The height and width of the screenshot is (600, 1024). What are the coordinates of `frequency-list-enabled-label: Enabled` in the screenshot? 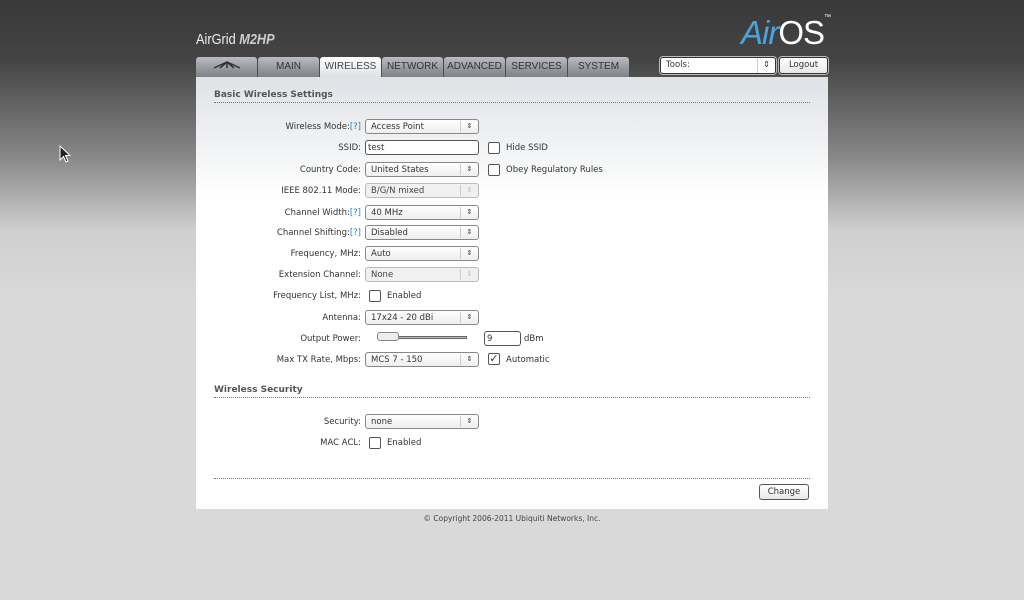 It's located at (404, 296).